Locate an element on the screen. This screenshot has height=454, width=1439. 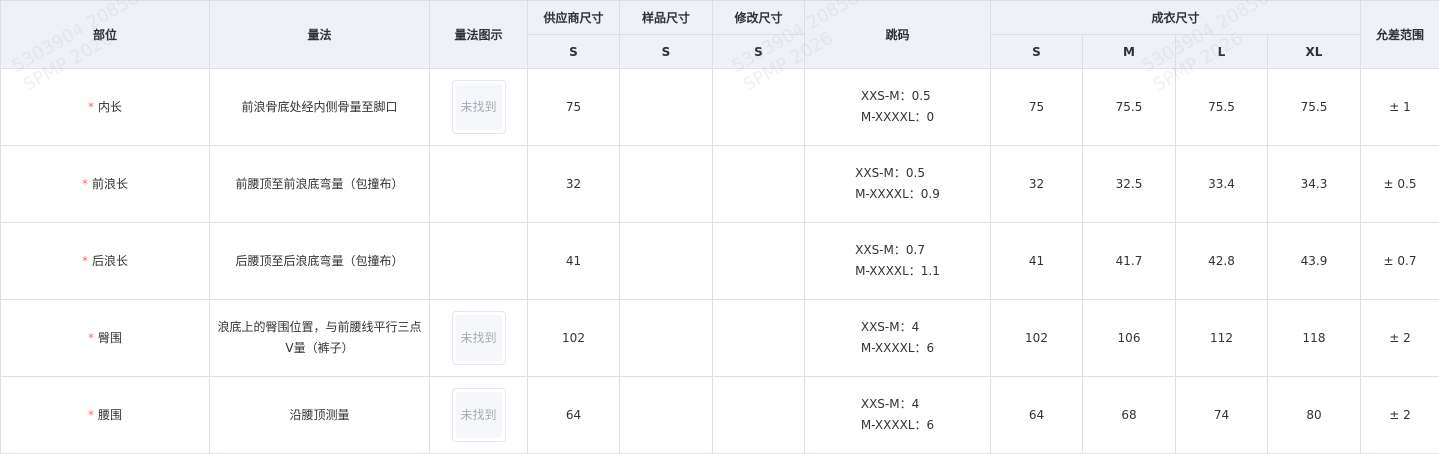
subheader-finished-s: S is located at coordinates (1037, 52).